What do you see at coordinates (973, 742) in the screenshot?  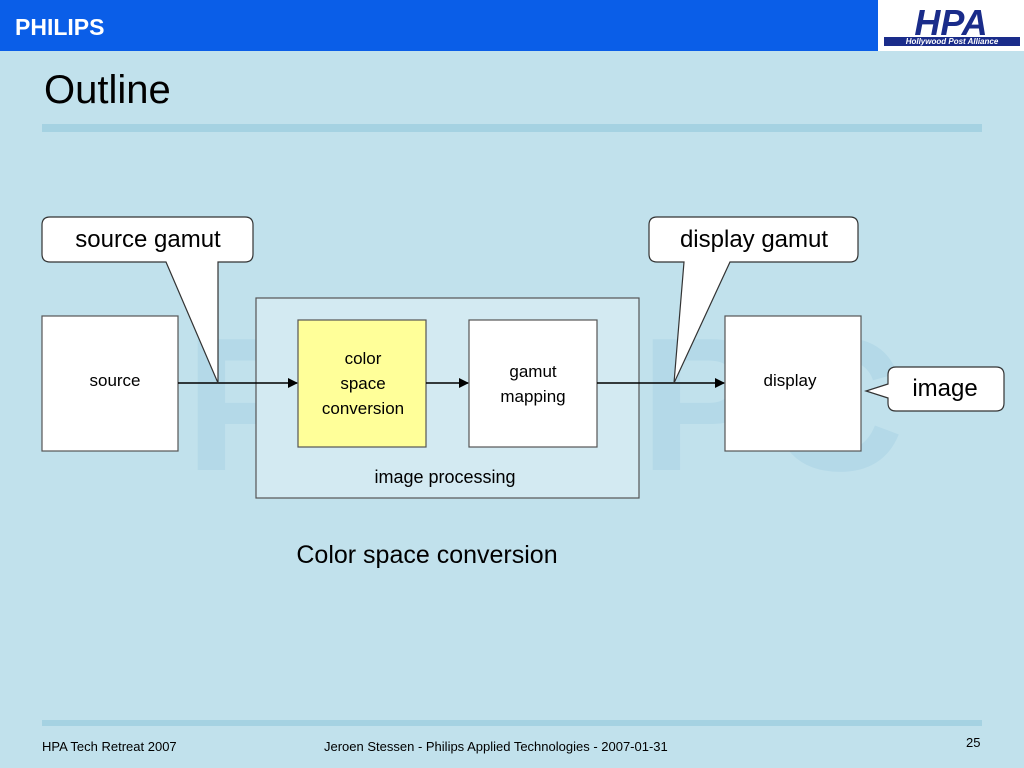 I see `page-number: 25` at bounding box center [973, 742].